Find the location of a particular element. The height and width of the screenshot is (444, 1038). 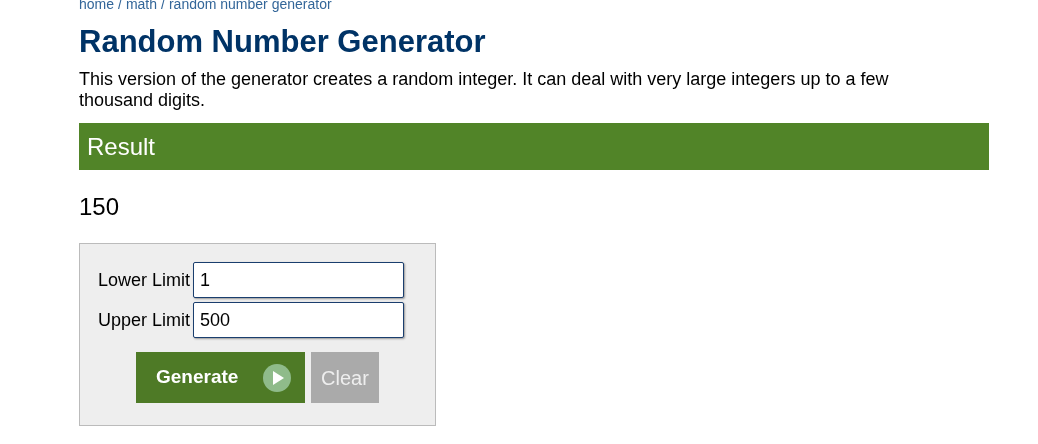

generate-button: Generate is located at coordinates (220, 377).